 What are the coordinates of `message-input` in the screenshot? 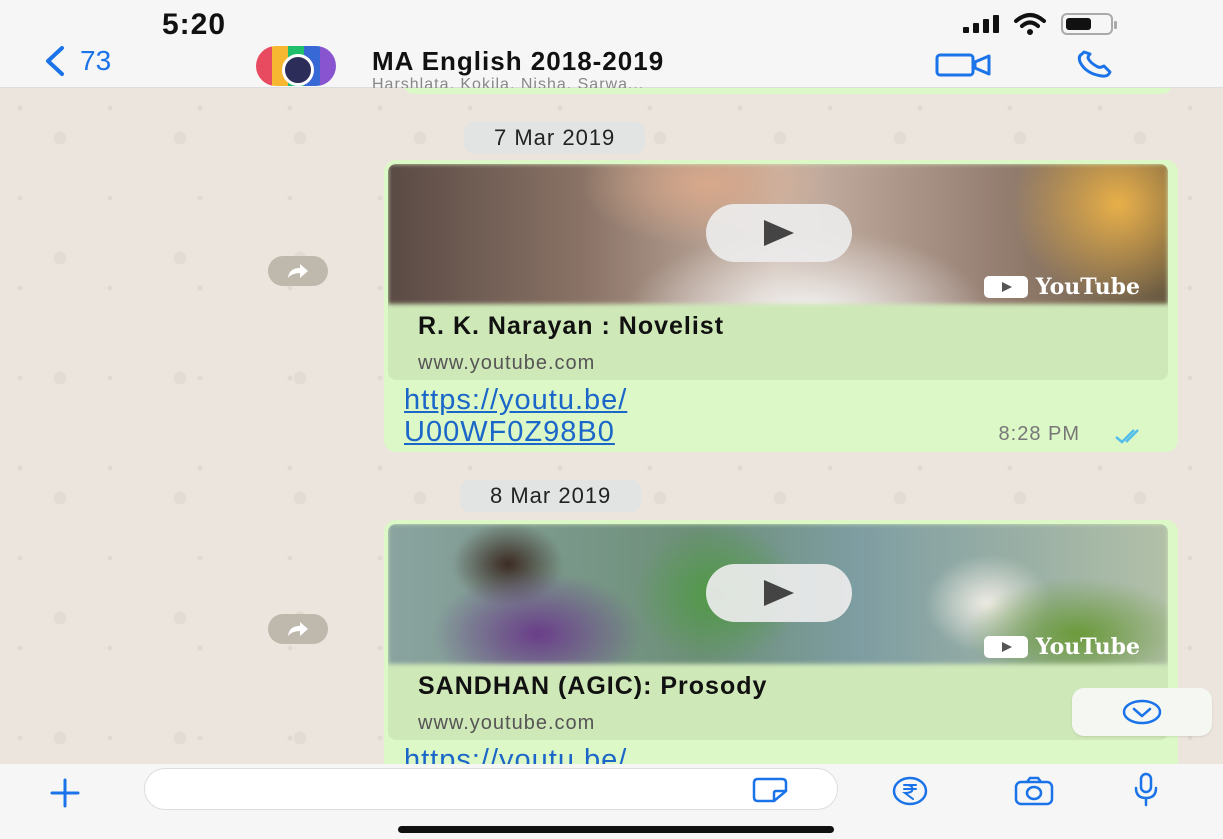 It's located at (491, 789).